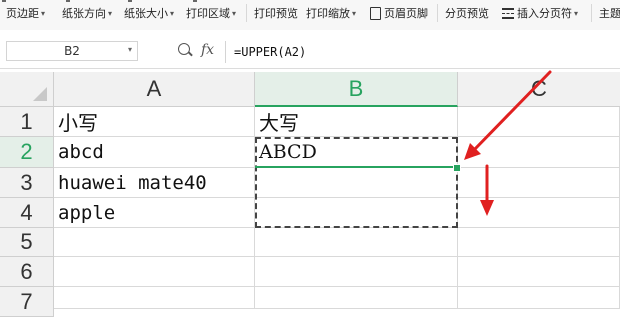 This screenshot has height=317, width=620. Describe the element at coordinates (457, 168) in the screenshot. I see `fill-handle` at that location.